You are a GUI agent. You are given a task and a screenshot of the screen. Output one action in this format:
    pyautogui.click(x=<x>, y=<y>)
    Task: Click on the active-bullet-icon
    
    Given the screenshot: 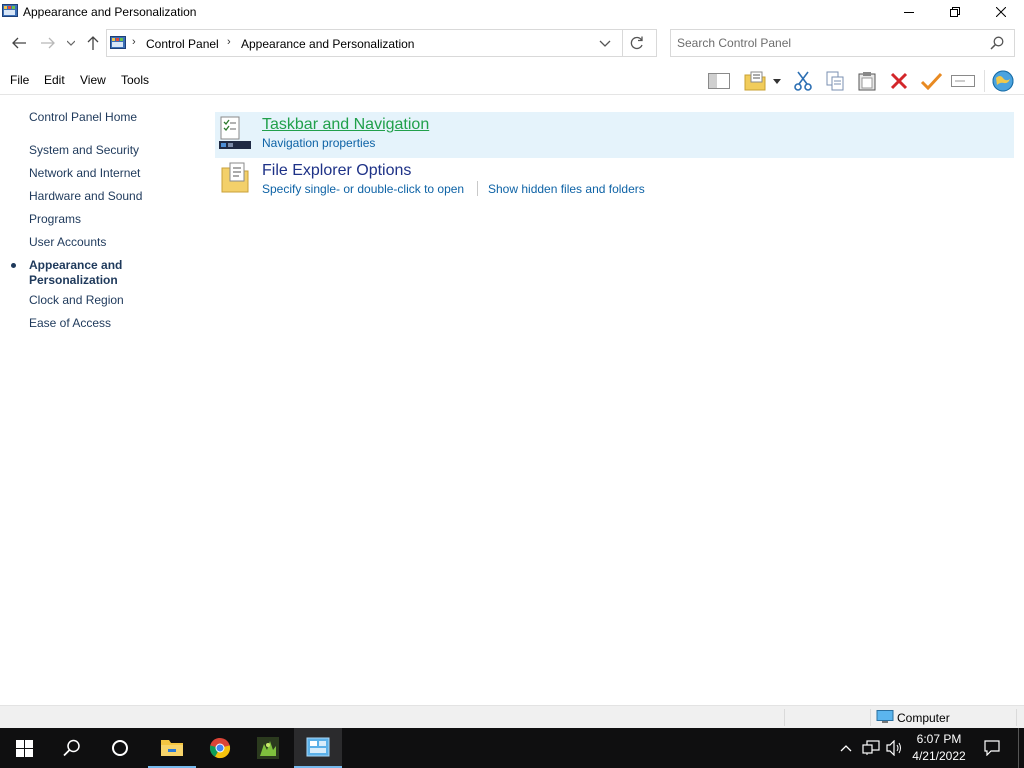 What is the action you would take?
    pyautogui.click(x=13, y=265)
    